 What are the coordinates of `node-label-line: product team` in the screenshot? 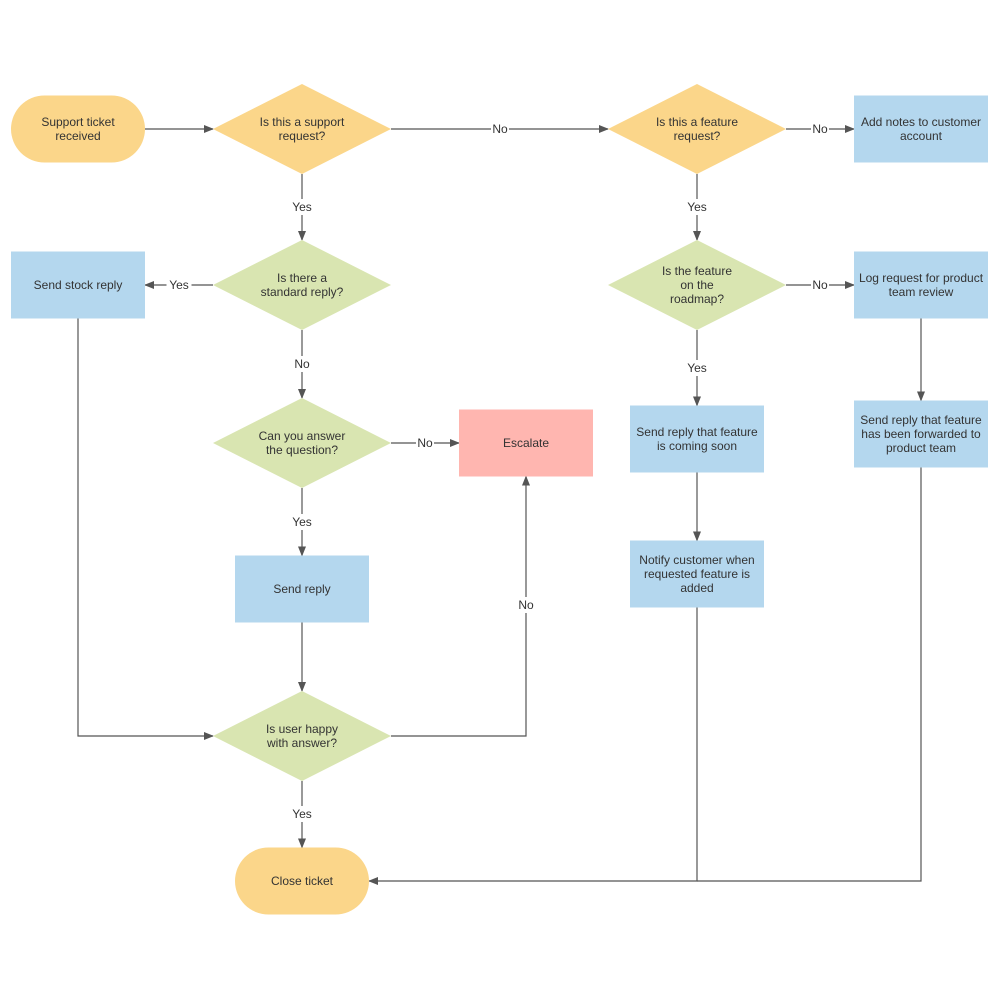 It's located at (921, 448).